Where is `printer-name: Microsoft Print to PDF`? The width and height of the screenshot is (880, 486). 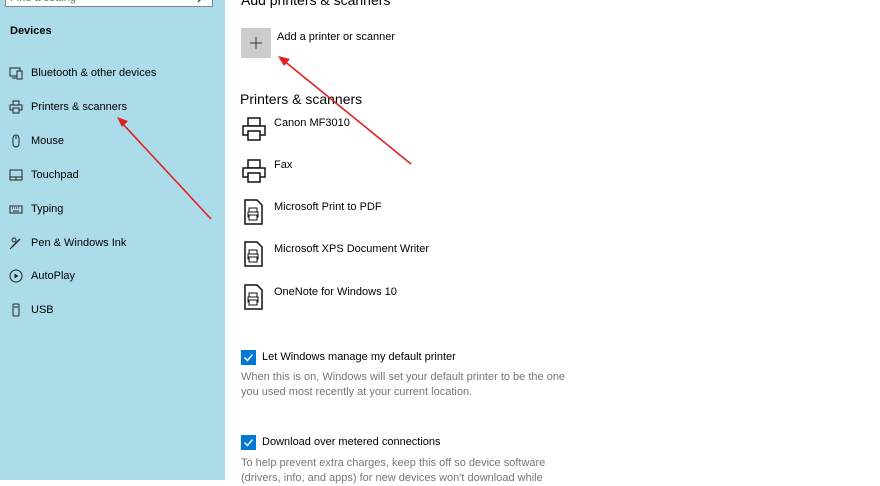 printer-name: Microsoft Print to PDF is located at coordinates (328, 207).